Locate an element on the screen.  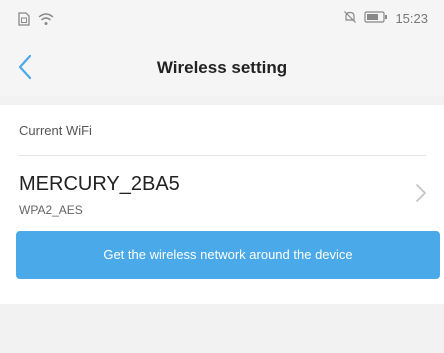
wifi-security: WPA2_AES is located at coordinates (51, 210).